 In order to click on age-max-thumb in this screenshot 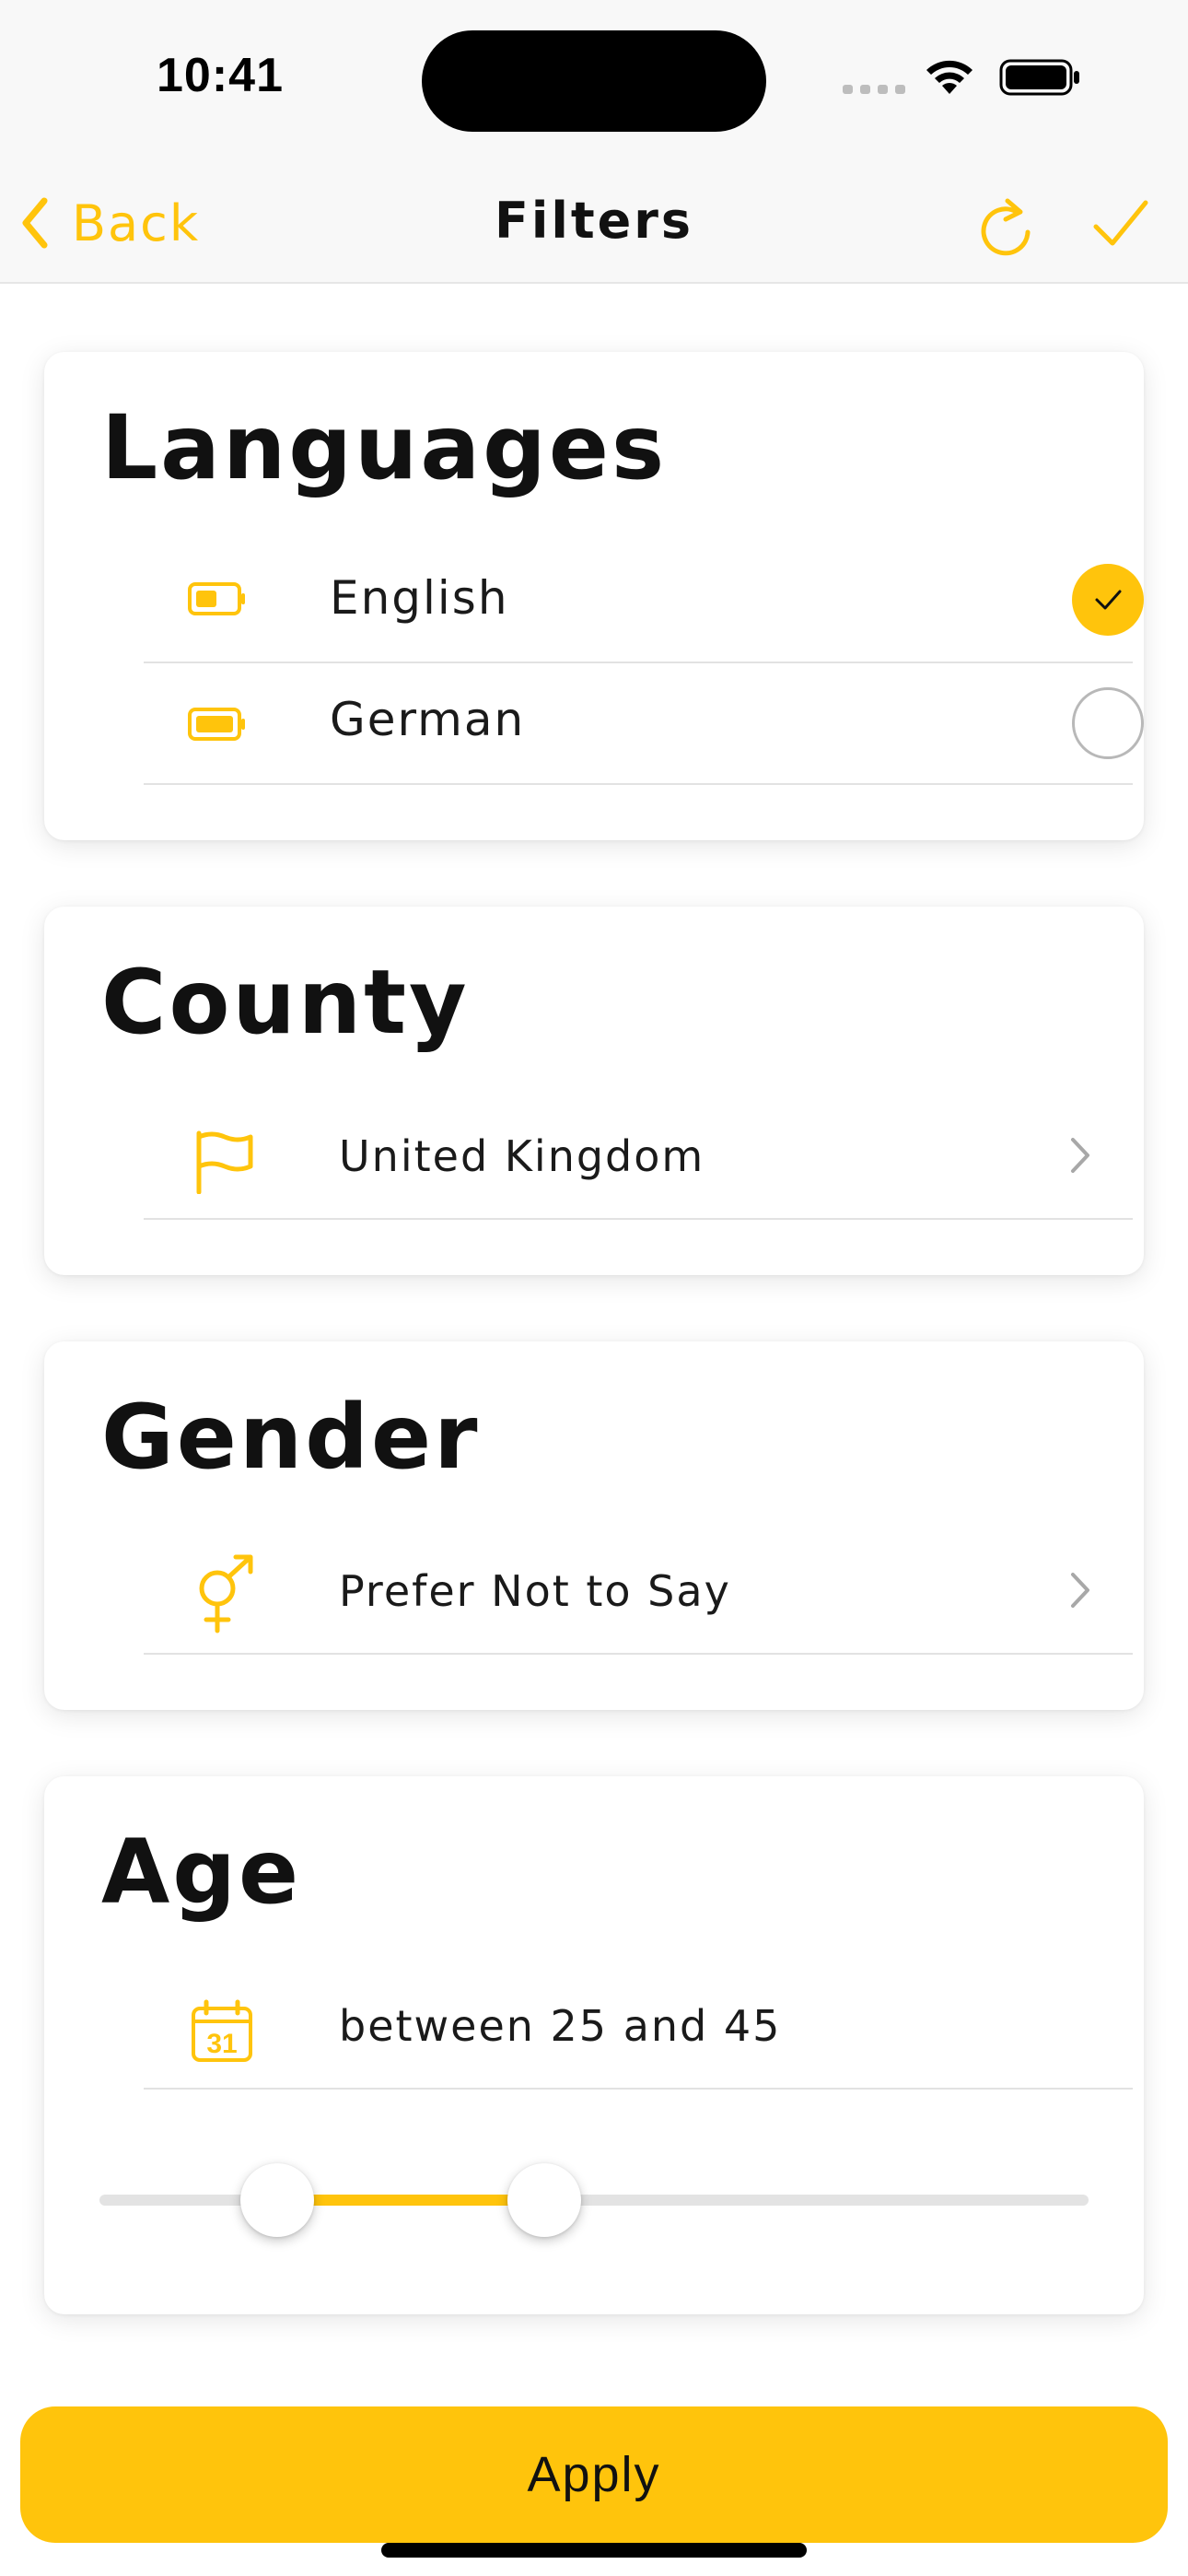, I will do `click(544, 2200)`.